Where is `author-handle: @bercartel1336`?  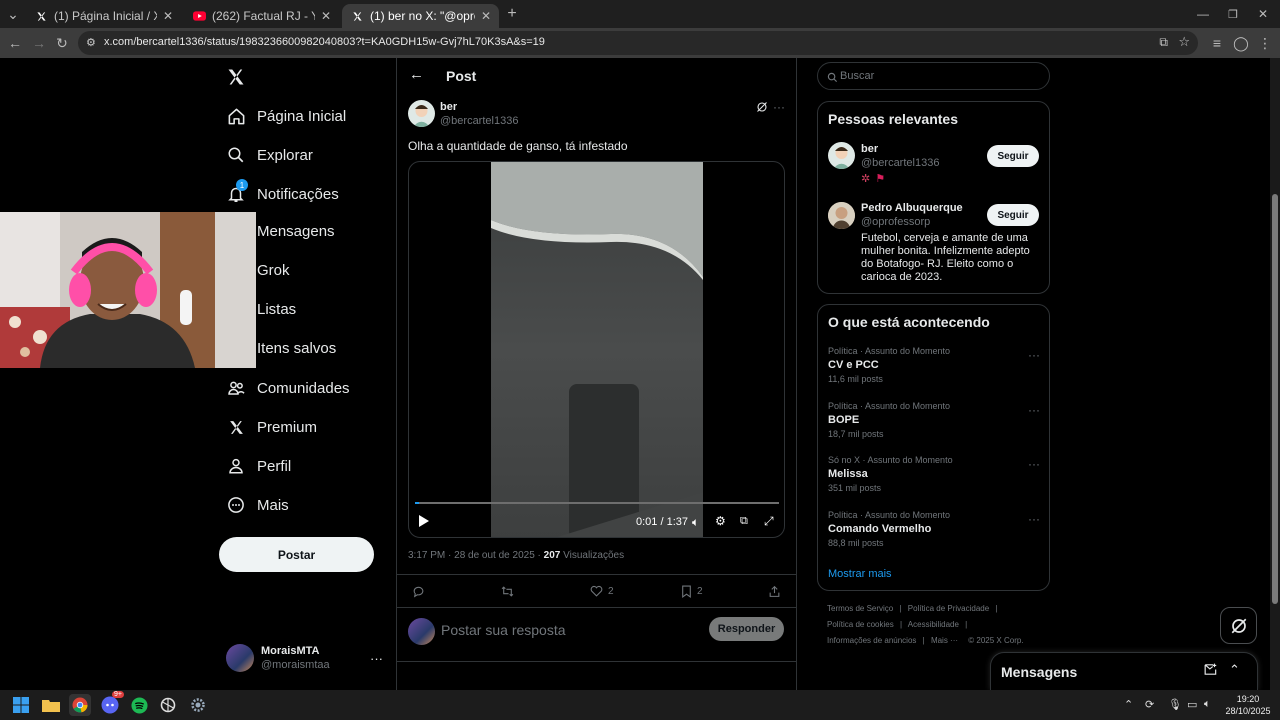 author-handle: @bercartel1336 is located at coordinates (479, 121).